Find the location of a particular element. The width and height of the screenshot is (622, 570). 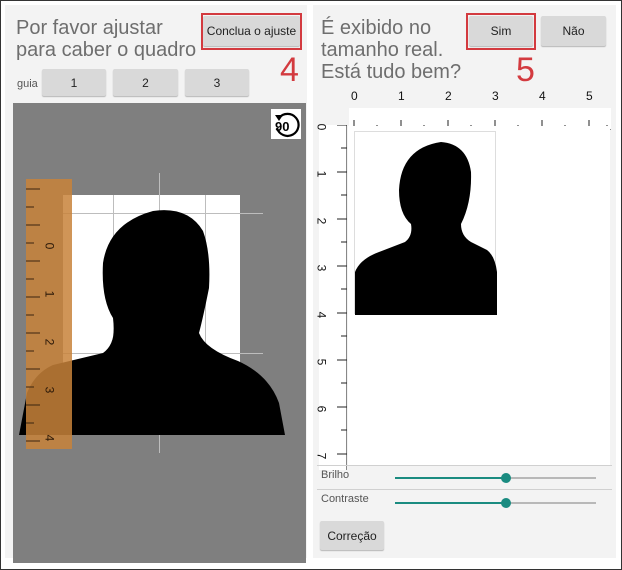

ruler-top-number-2: 2 is located at coordinates (448, 96).